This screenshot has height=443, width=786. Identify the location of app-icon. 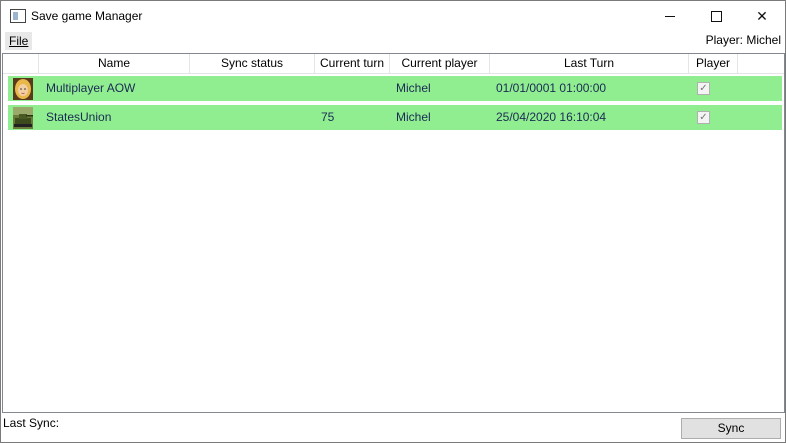
(18, 16).